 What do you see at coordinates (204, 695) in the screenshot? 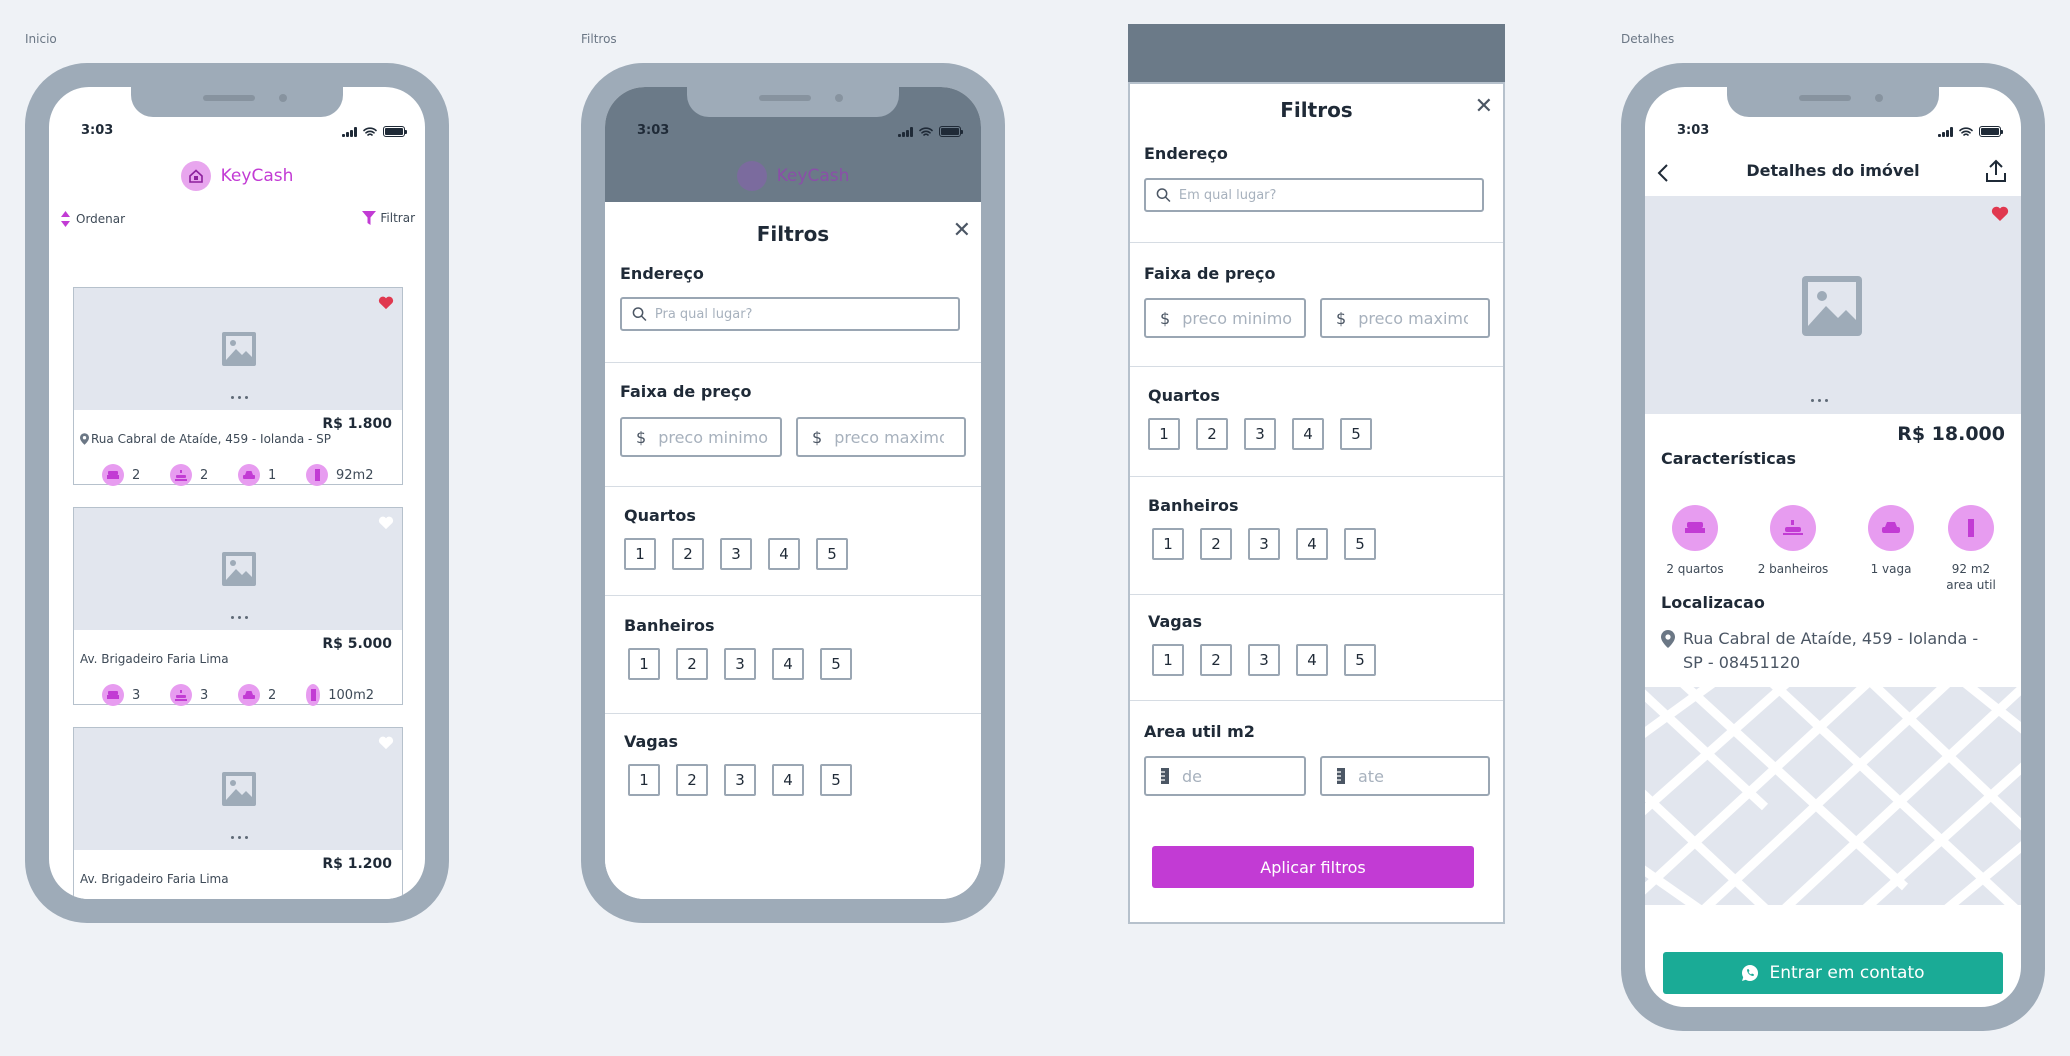
I see `feature-bathrooms: 3` at bounding box center [204, 695].